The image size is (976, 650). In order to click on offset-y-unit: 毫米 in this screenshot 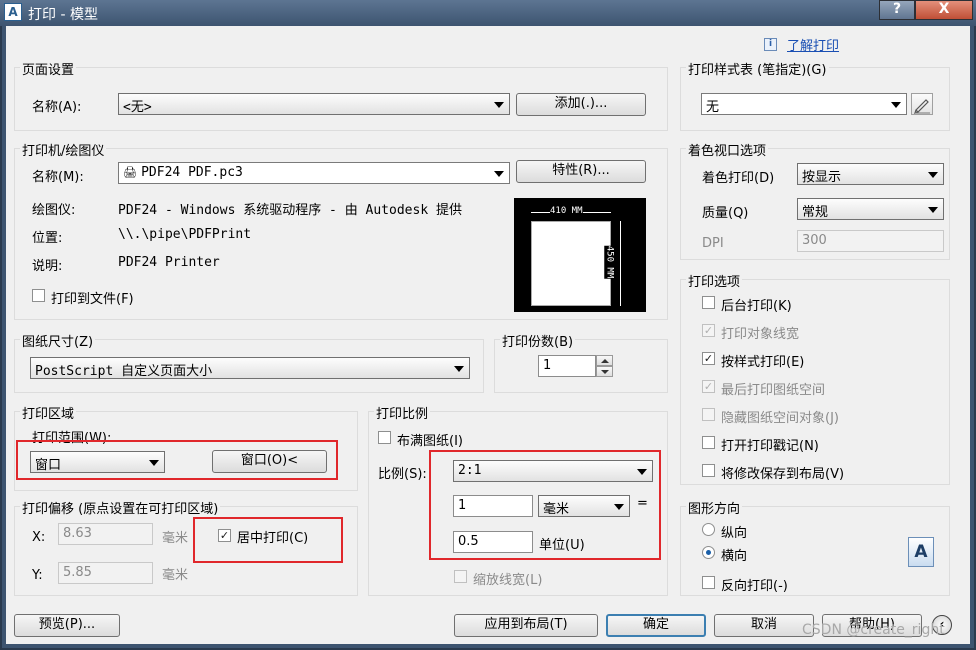, I will do `click(175, 575)`.